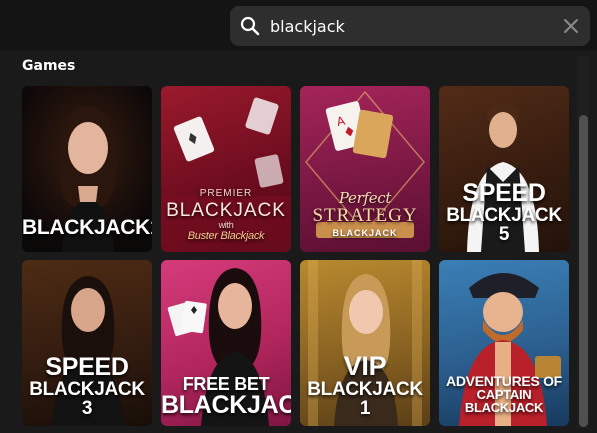 The width and height of the screenshot is (597, 433). Describe the element at coordinates (226, 396) in the screenshot. I see `game-title: FREE BET BLACKJACK` at that location.